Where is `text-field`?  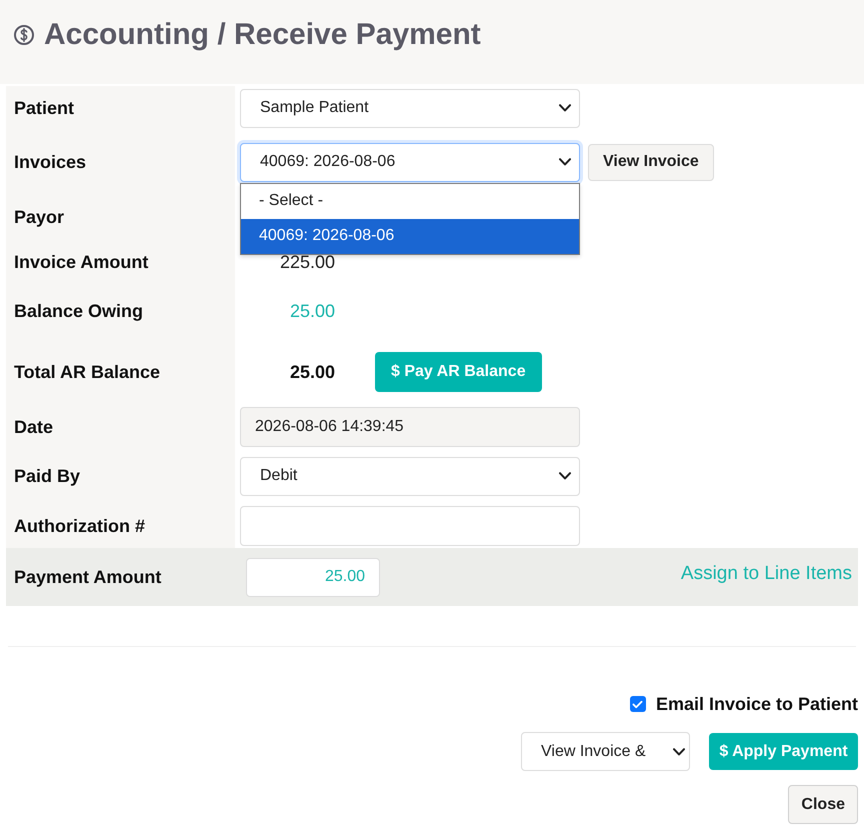
text-field is located at coordinates (410, 526).